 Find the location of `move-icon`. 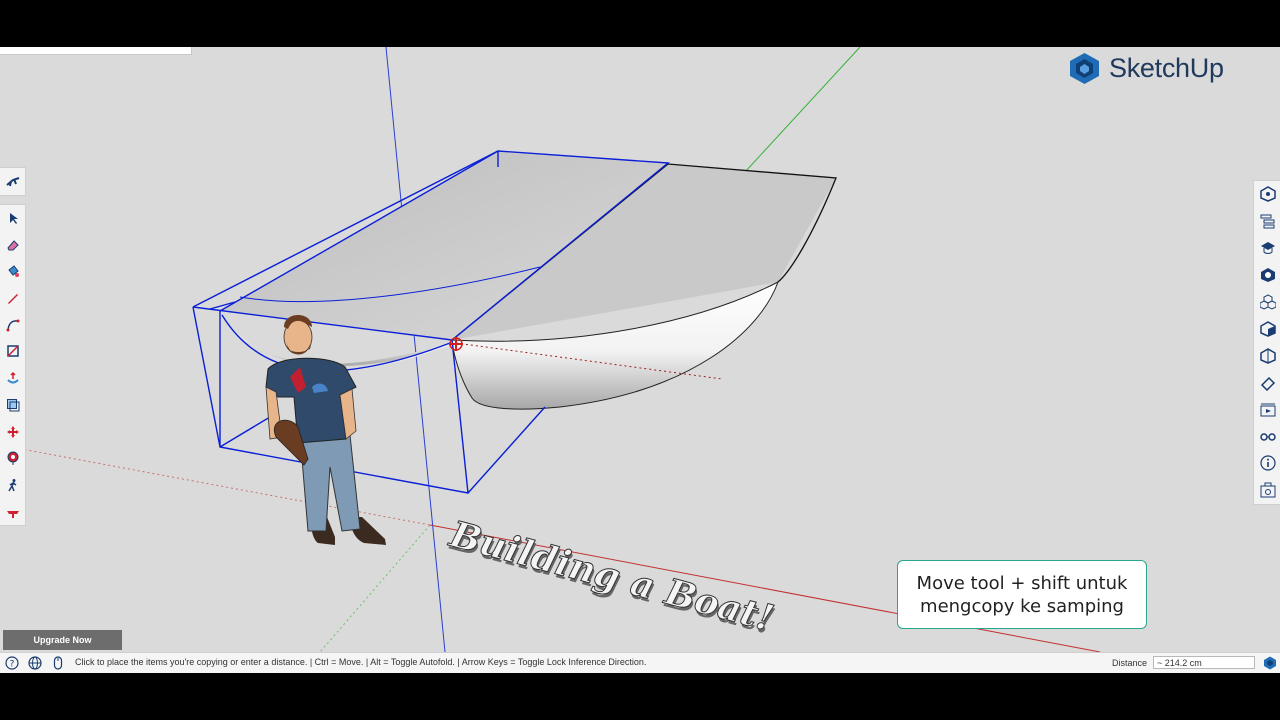

move-icon is located at coordinates (13, 431).